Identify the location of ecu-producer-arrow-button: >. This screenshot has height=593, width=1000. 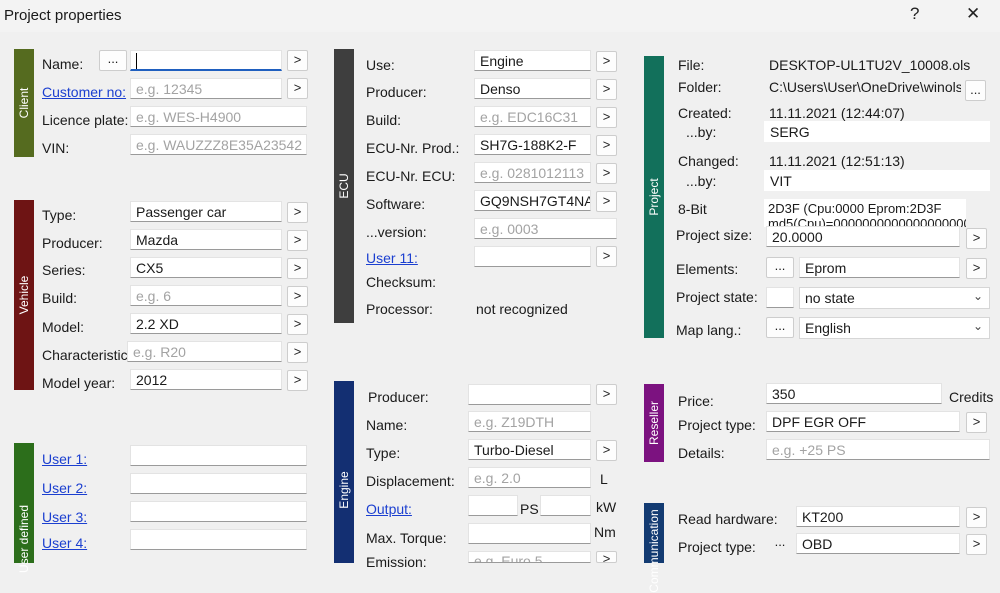
(606, 89).